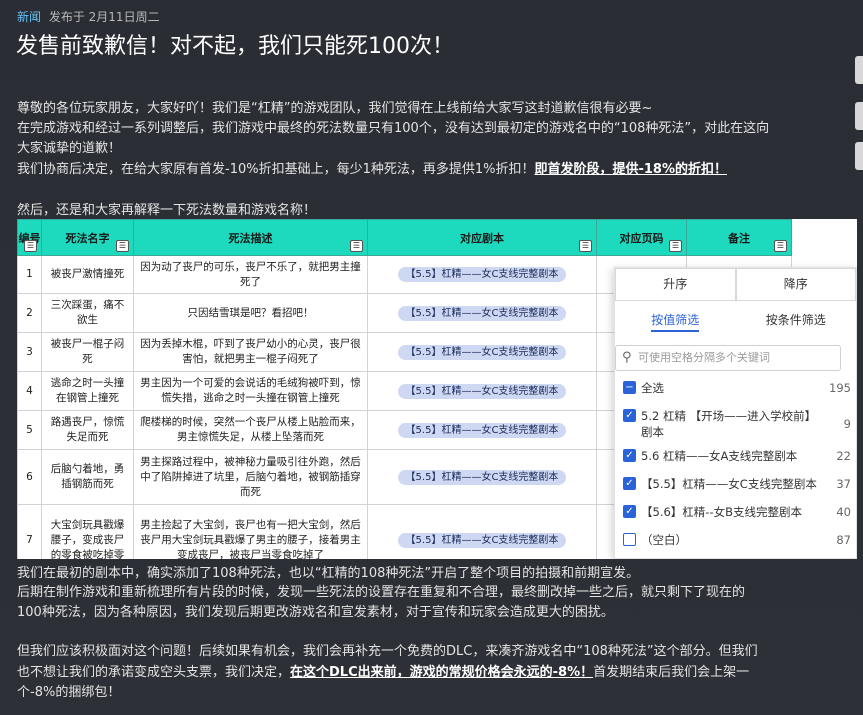 The width and height of the screenshot is (863, 715). I want to click on cell-desc: 因为动了丧尸的可乐，丧尸不乐了，就把男主撞死了, so click(250, 274).